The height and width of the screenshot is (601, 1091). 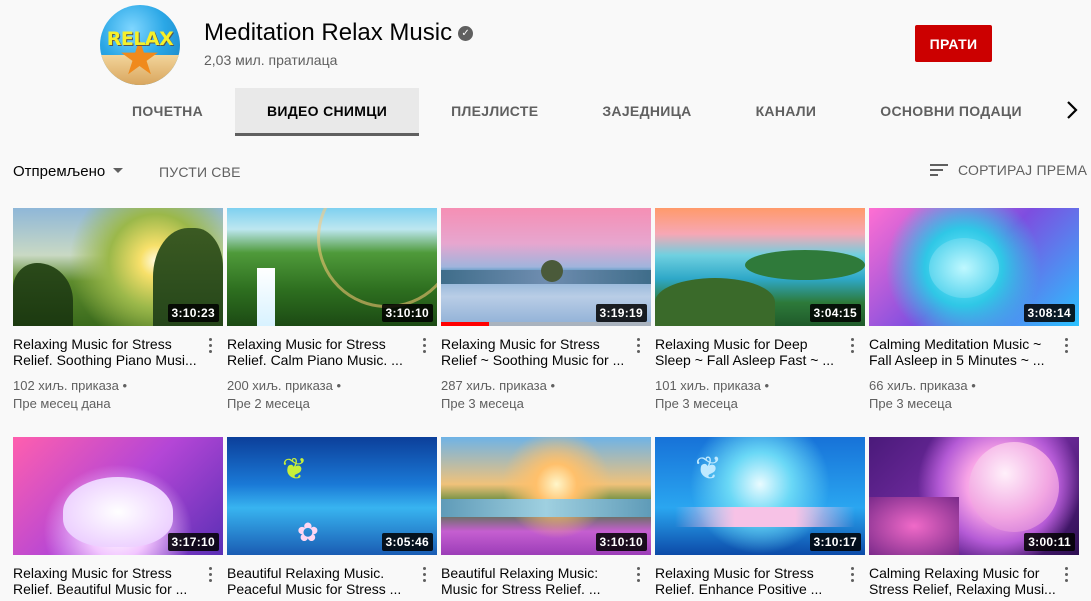 I want to click on video-thumbnail: 3:17:10, so click(x=118, y=496).